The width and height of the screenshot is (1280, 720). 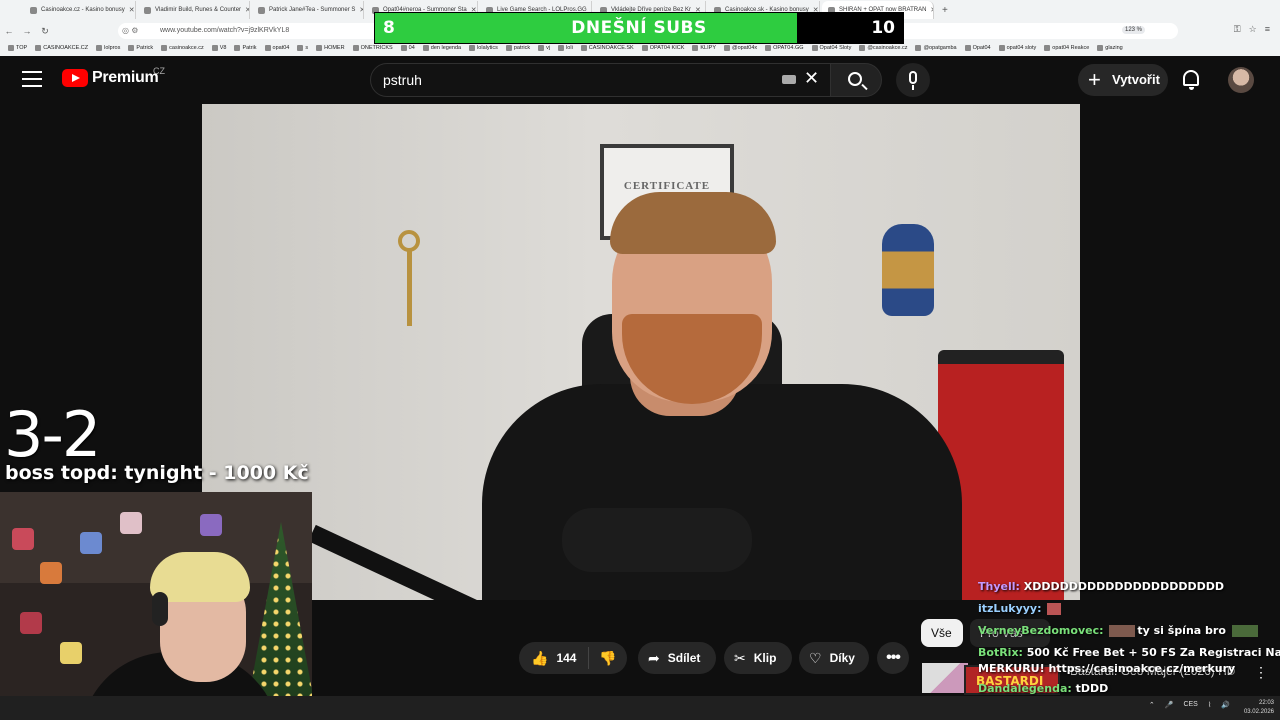 What do you see at coordinates (1123, 80) in the screenshot?
I see `create-button: + Vytvořit` at bounding box center [1123, 80].